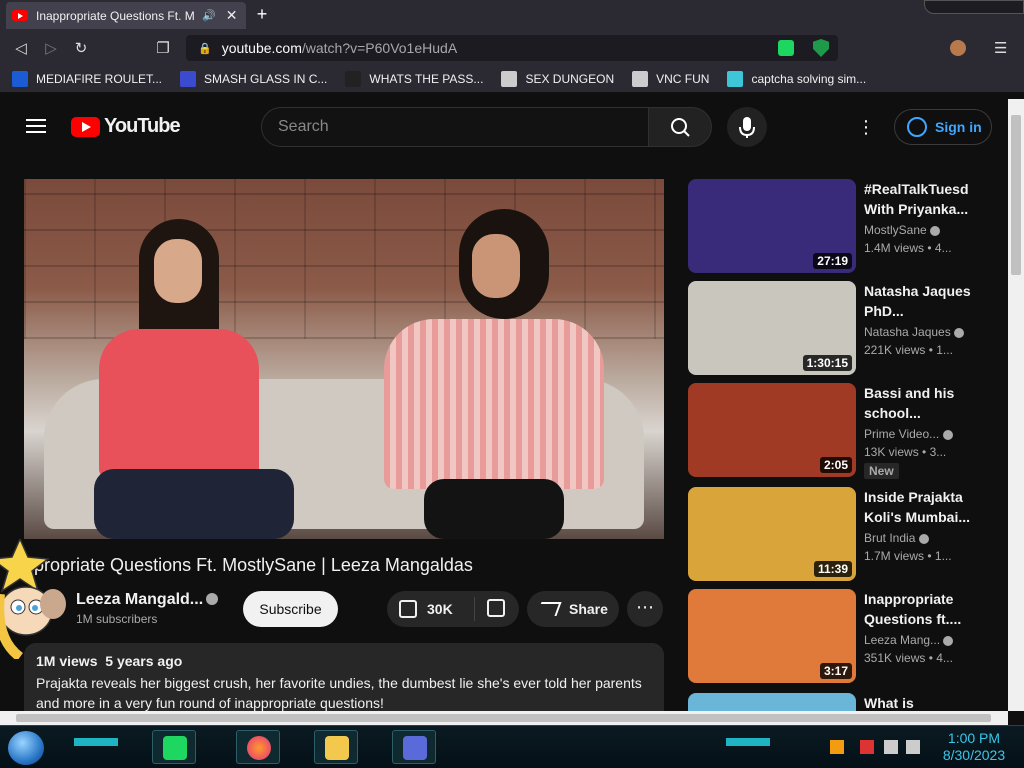 The height and width of the screenshot is (768, 1024). I want to click on search-input: Search, so click(455, 127).